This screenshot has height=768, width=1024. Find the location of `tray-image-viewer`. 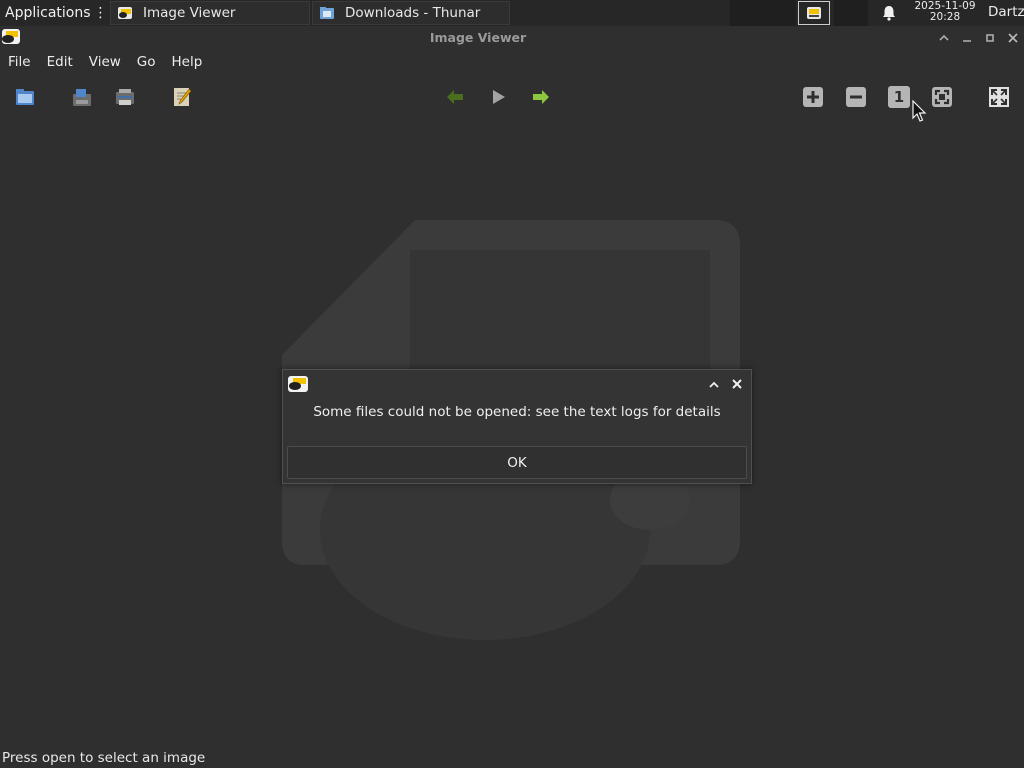

tray-image-viewer is located at coordinates (814, 13).